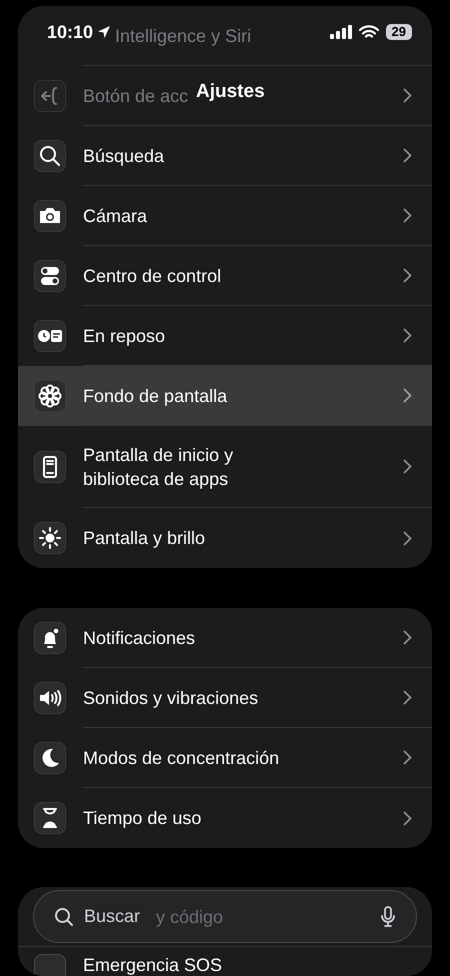 This screenshot has width=450, height=976. I want to click on wifi-icon, so click(368, 32).